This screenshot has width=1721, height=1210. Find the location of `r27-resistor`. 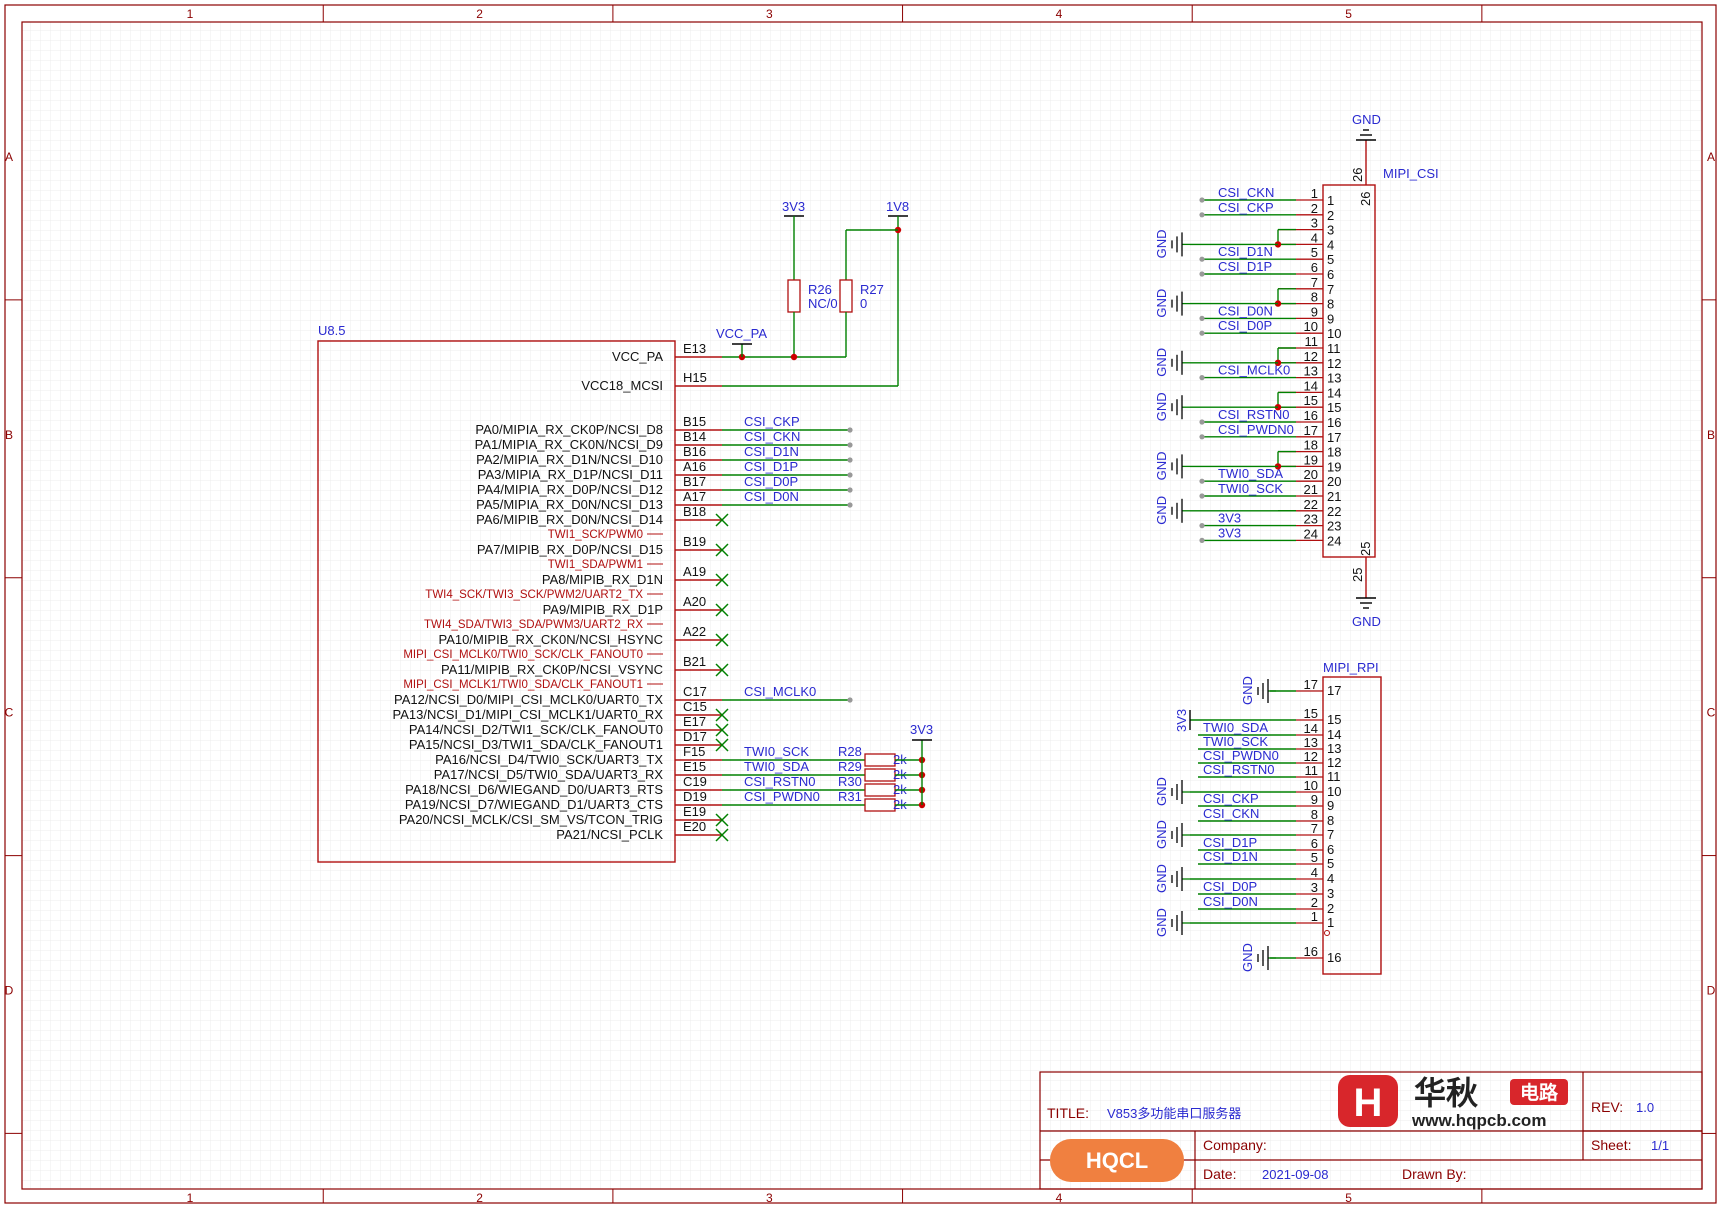

r27-resistor is located at coordinates (846, 296).